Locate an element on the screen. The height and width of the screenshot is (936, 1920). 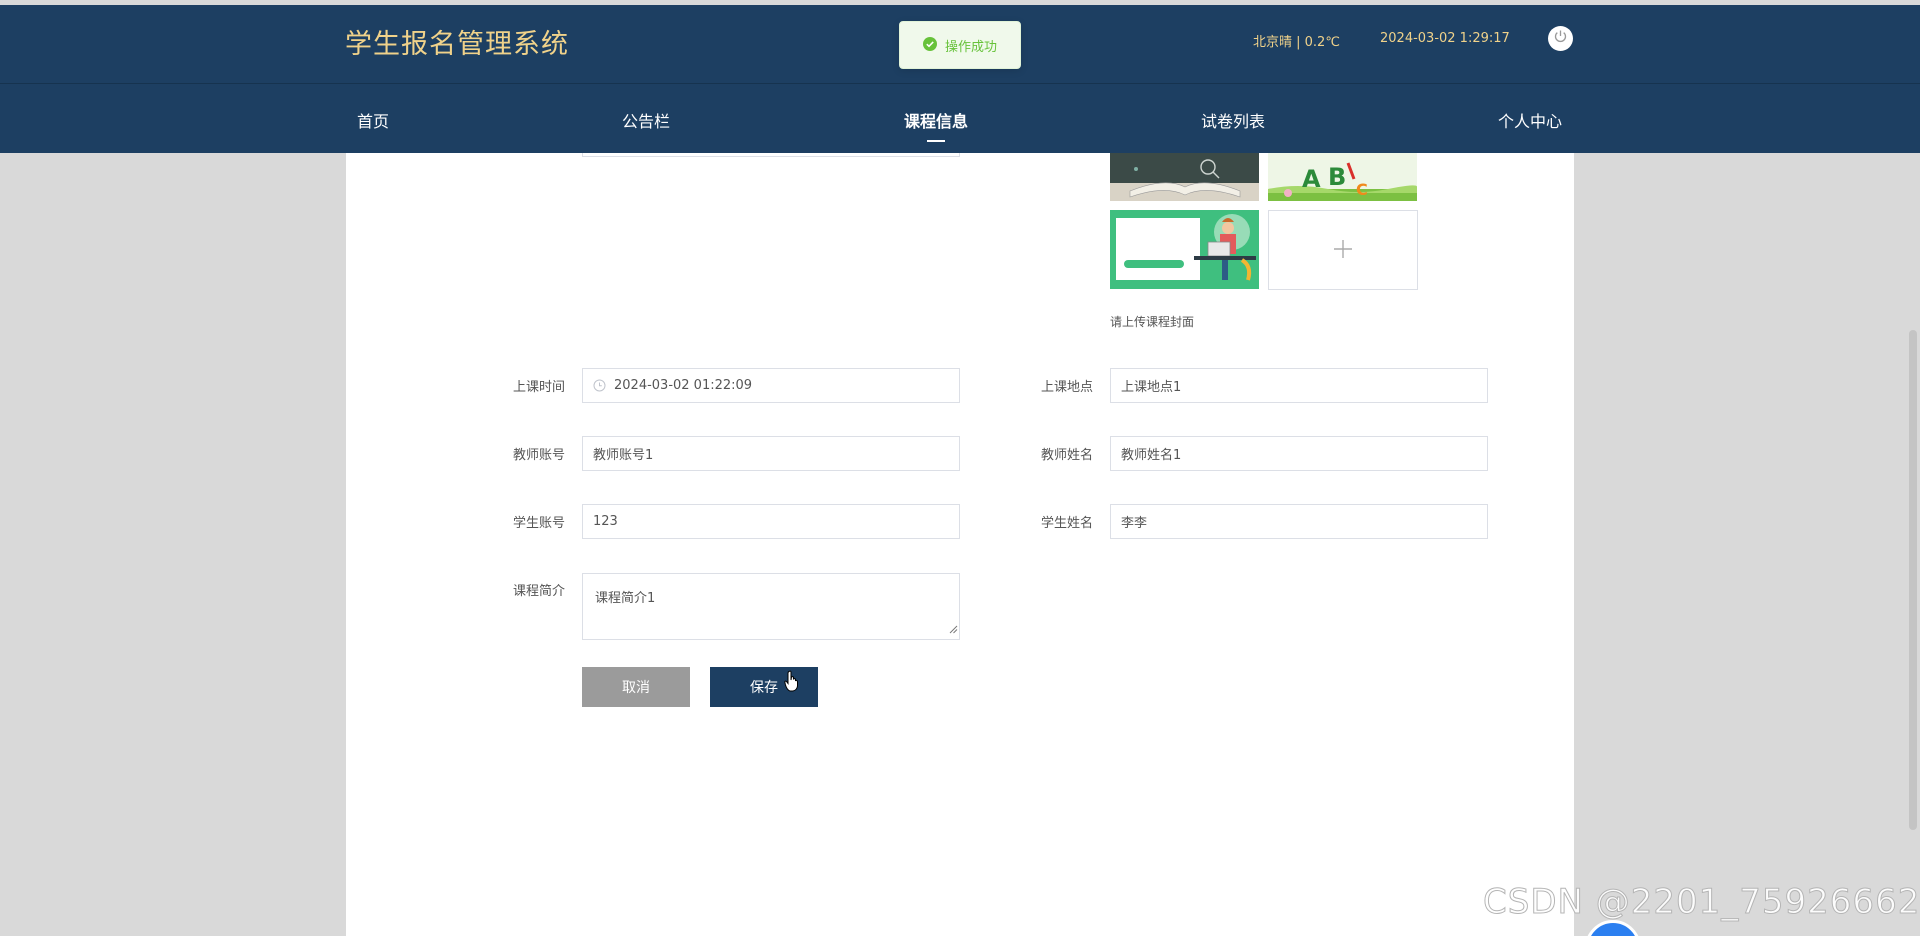
course-location-label: 上课地点 is located at coordinates (1067, 387).